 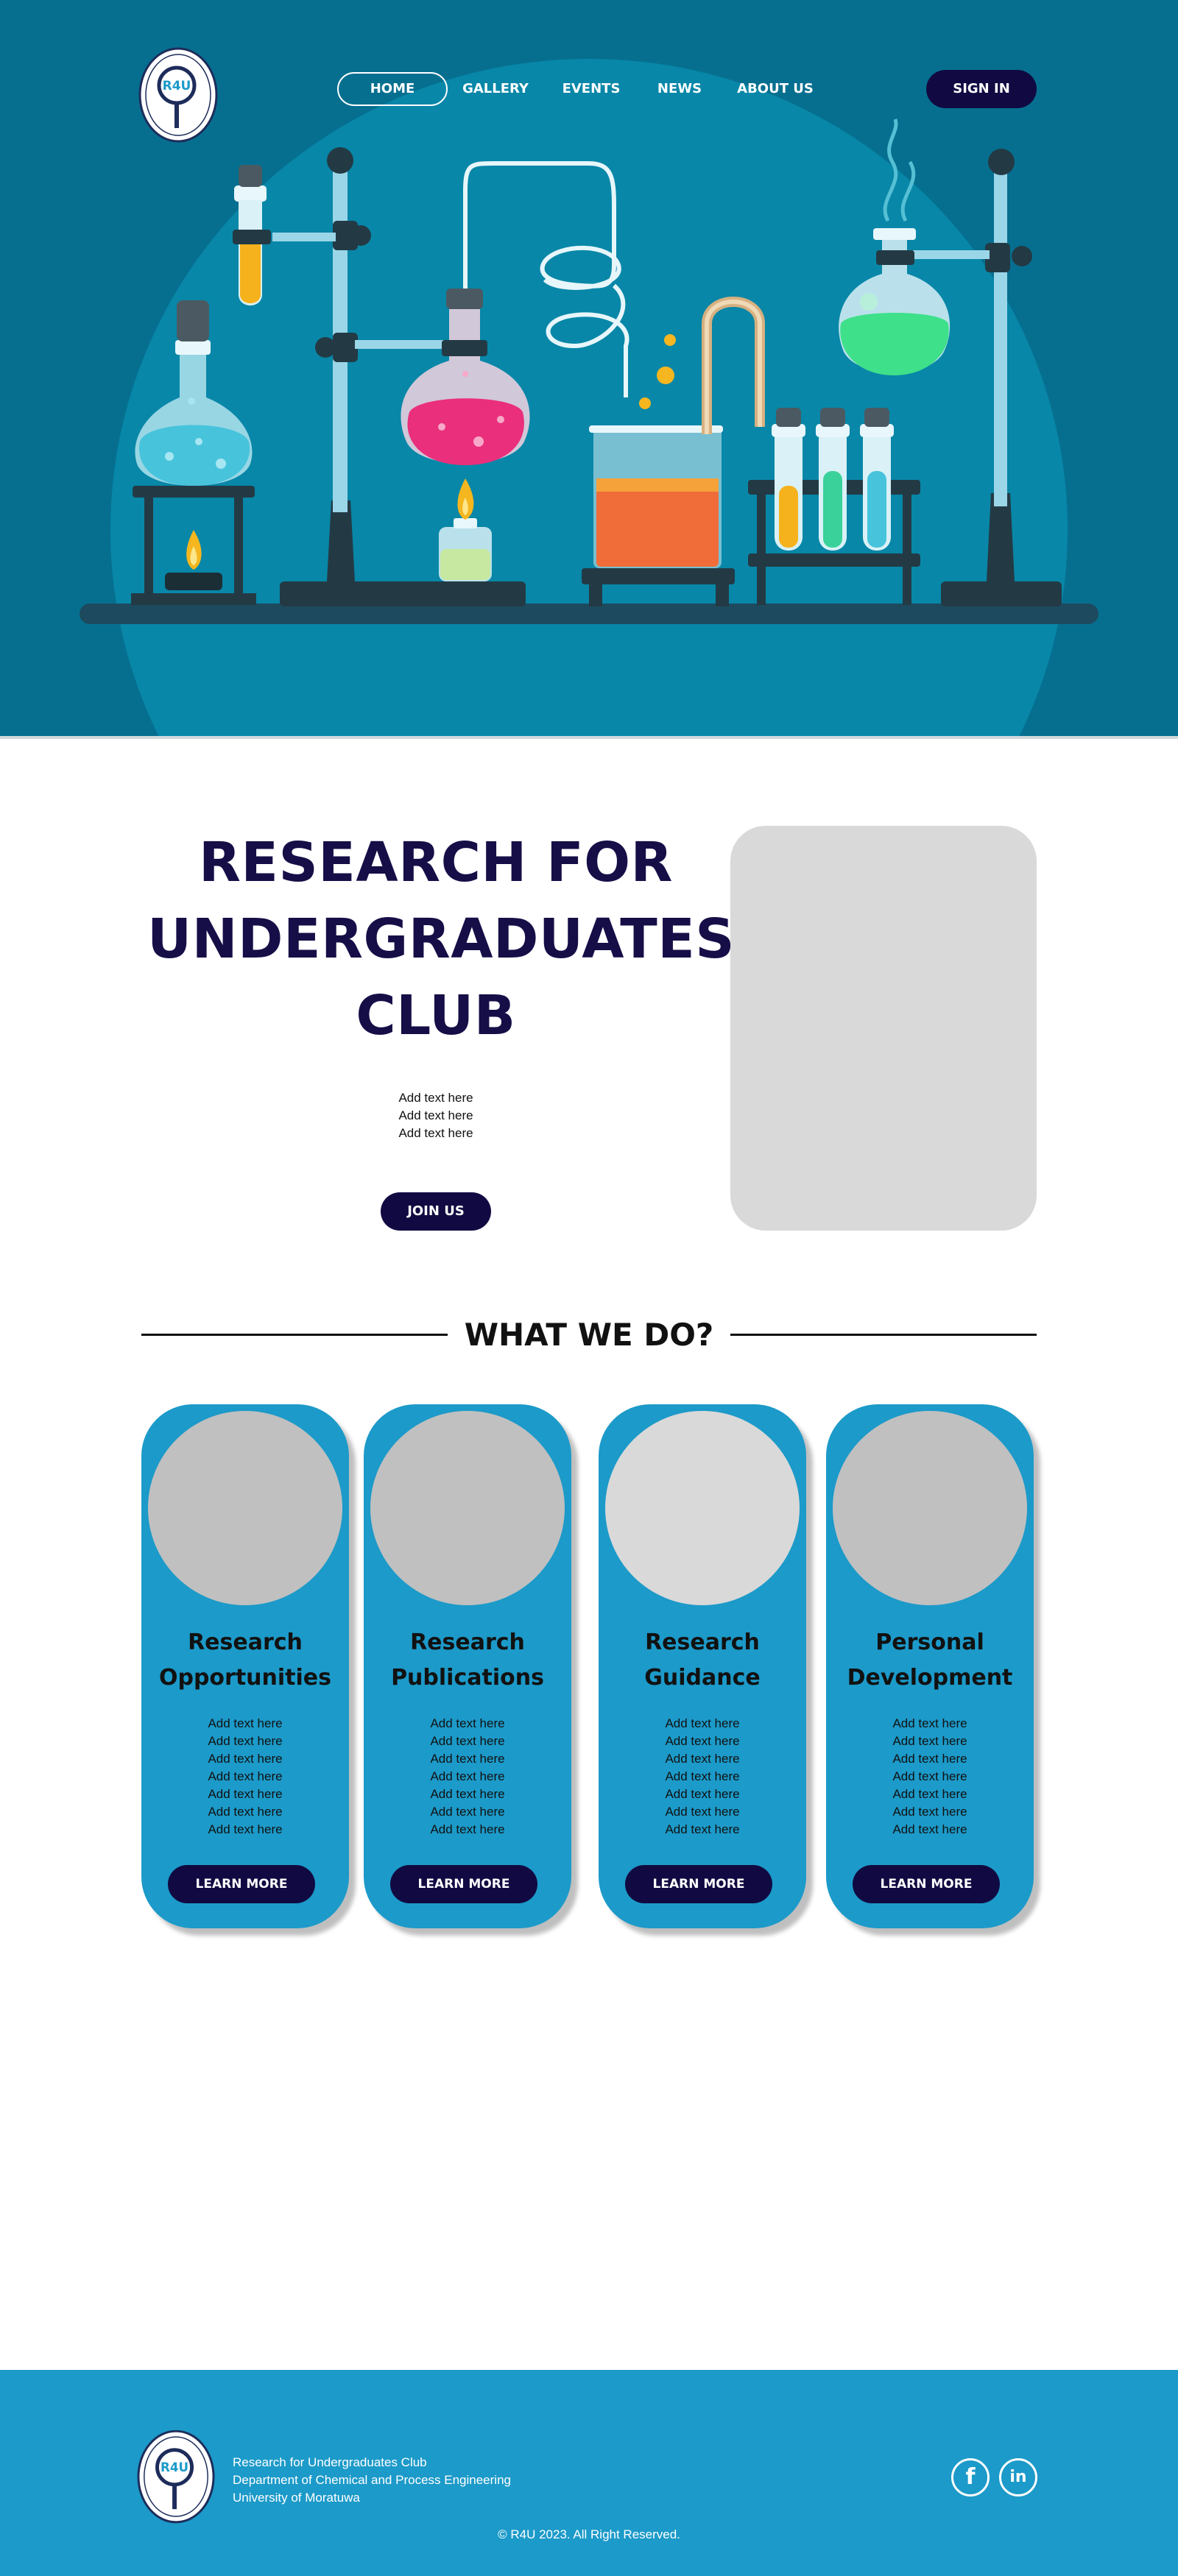 I want to click on what-we-do-heading: WHAT WE DO?, so click(x=589, y=1335).